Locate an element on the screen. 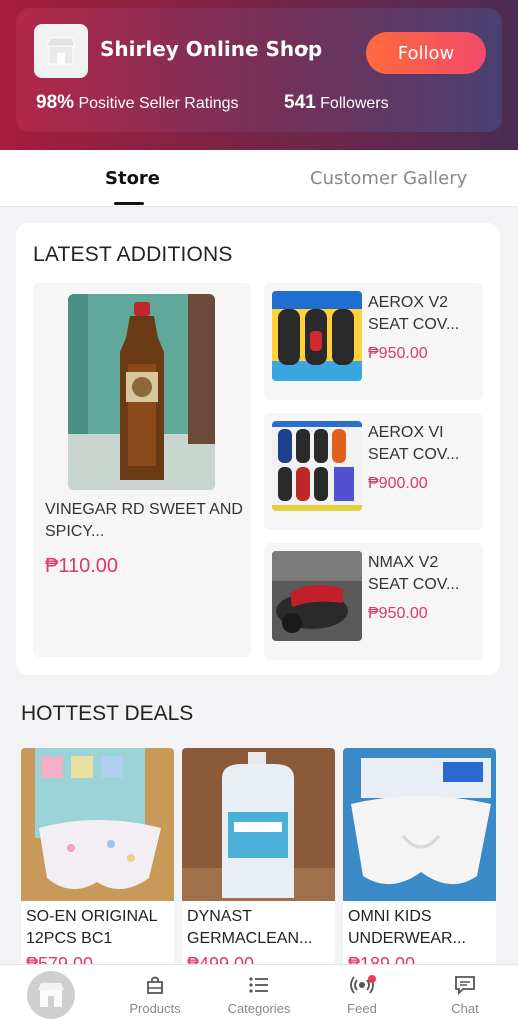 The width and height of the screenshot is (518, 1024). followers-label: Followers is located at coordinates (354, 103).